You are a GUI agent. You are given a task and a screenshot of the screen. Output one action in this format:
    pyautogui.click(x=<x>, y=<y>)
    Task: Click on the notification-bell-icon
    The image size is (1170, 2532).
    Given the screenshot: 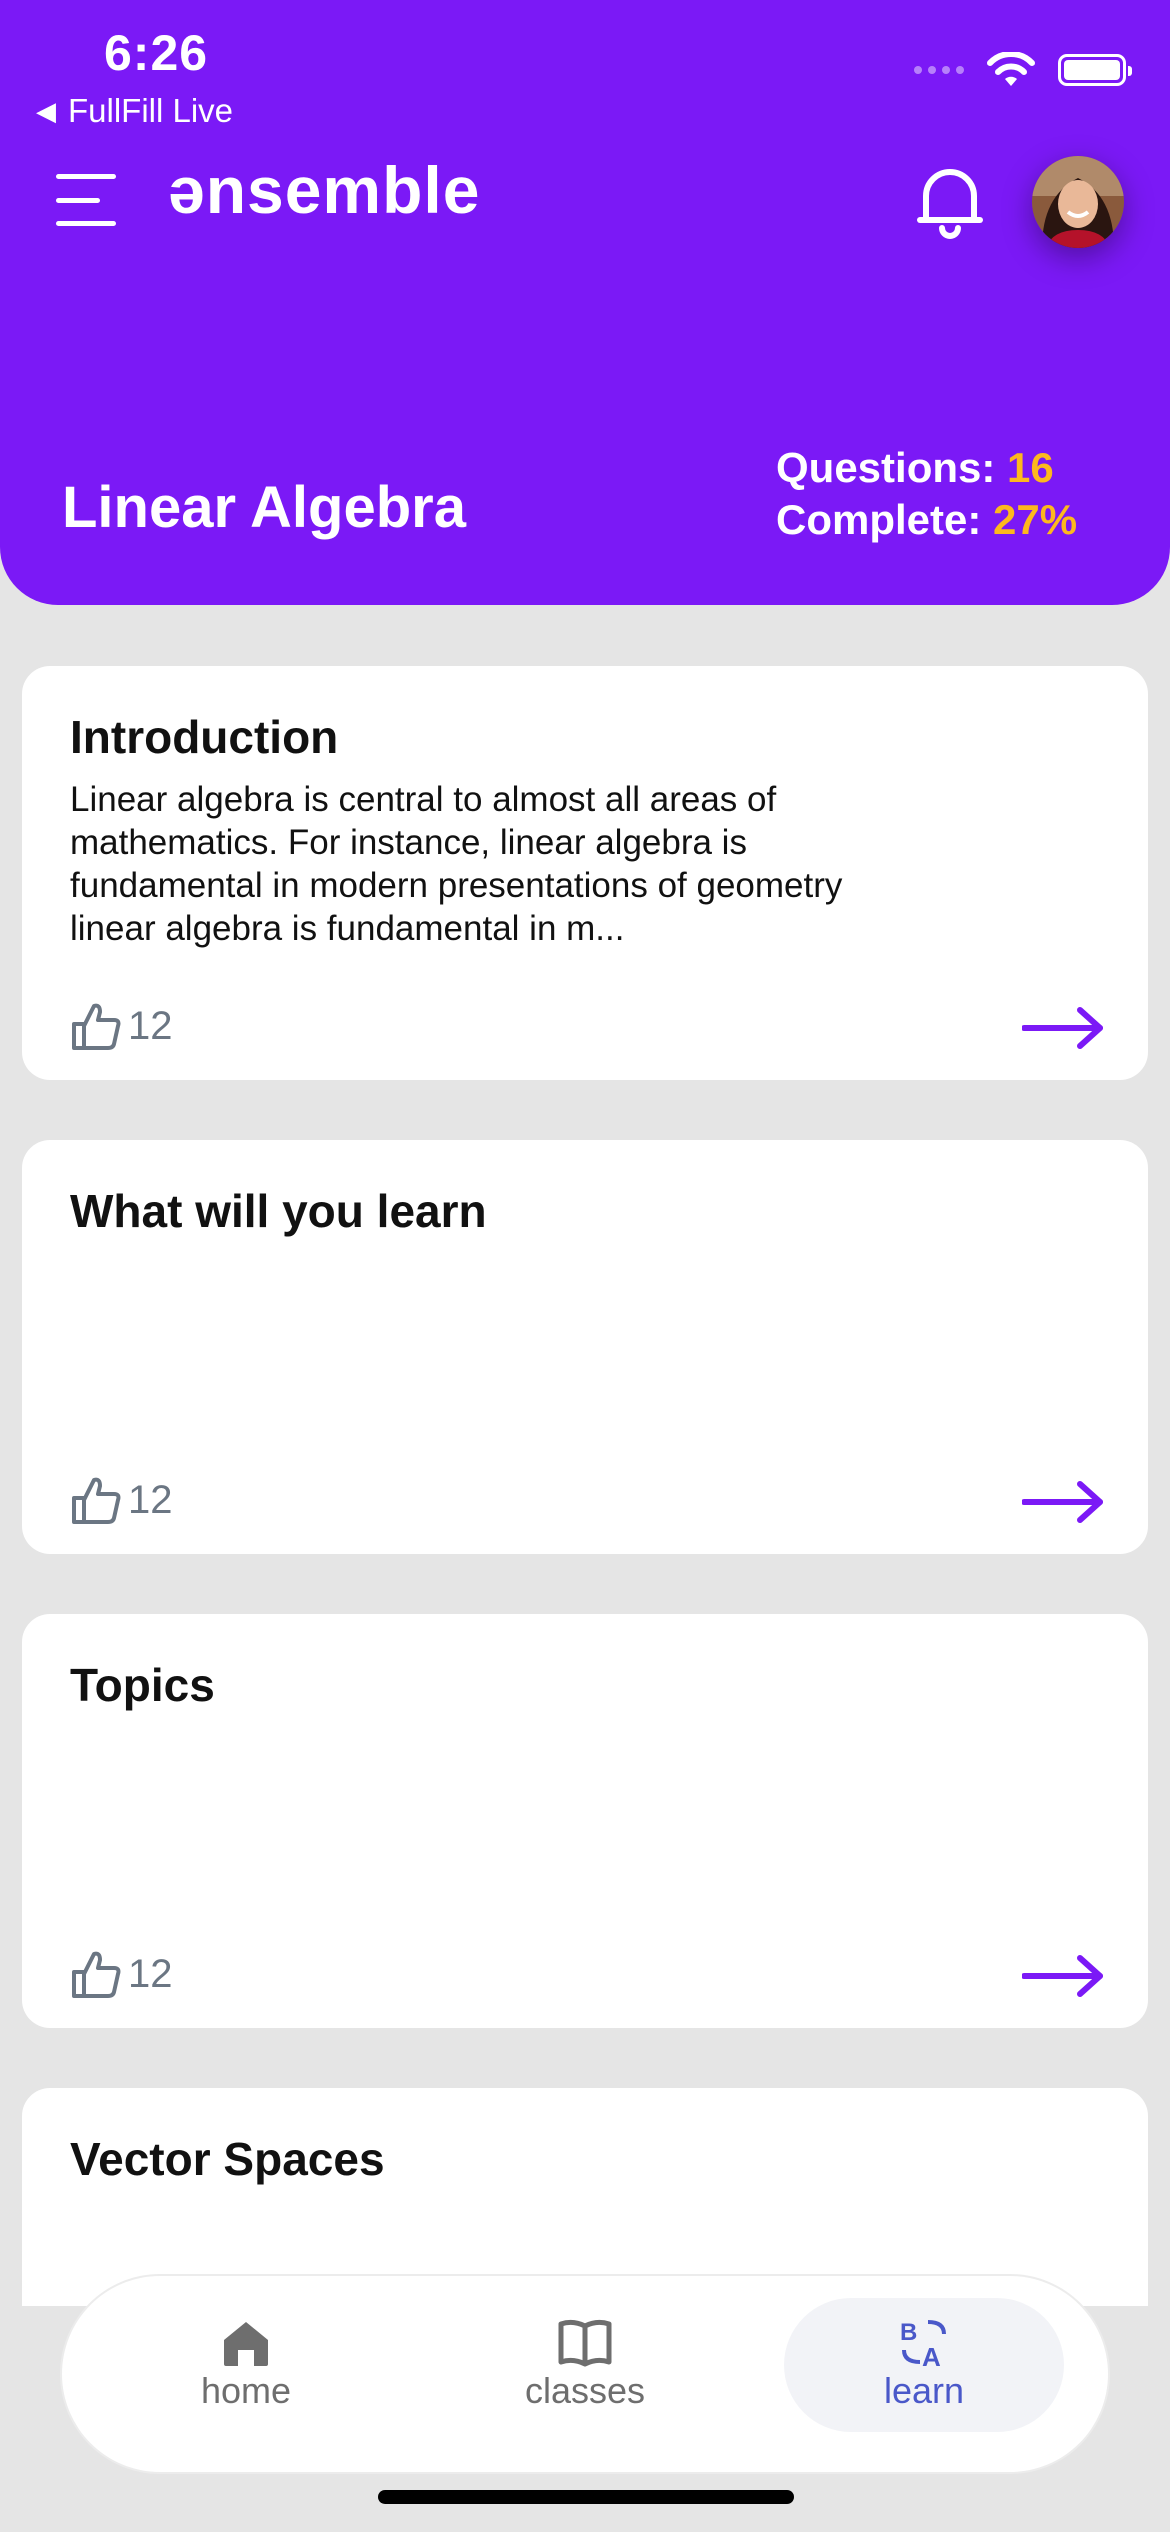 What is the action you would take?
    pyautogui.click(x=950, y=201)
    